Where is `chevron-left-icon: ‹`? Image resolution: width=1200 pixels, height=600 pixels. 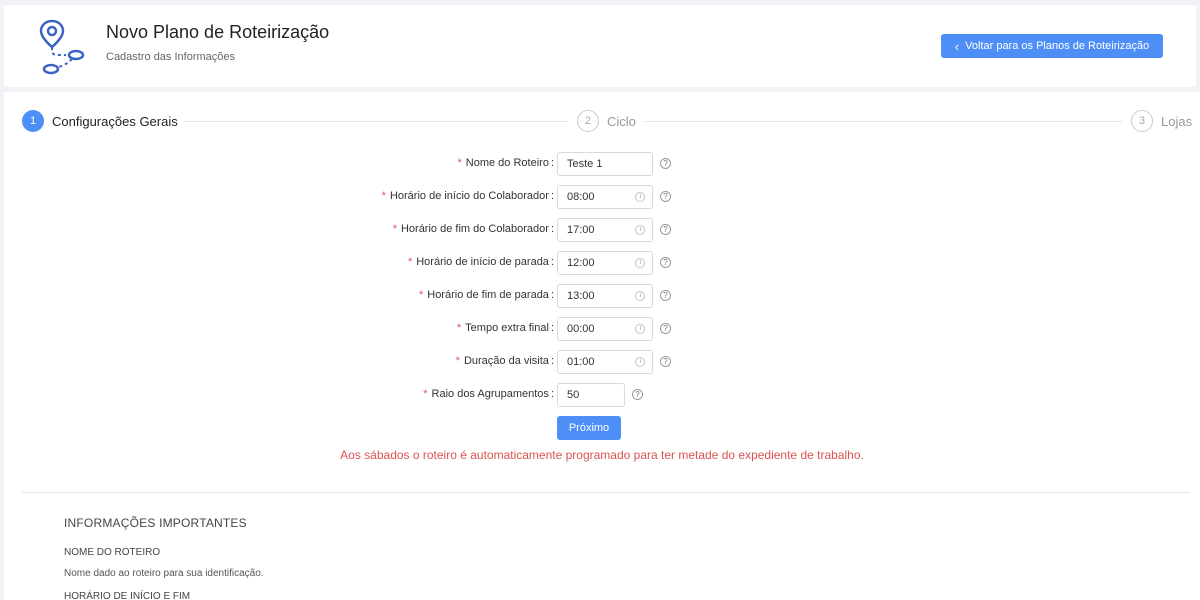
chevron-left-icon: ‹ is located at coordinates (957, 46).